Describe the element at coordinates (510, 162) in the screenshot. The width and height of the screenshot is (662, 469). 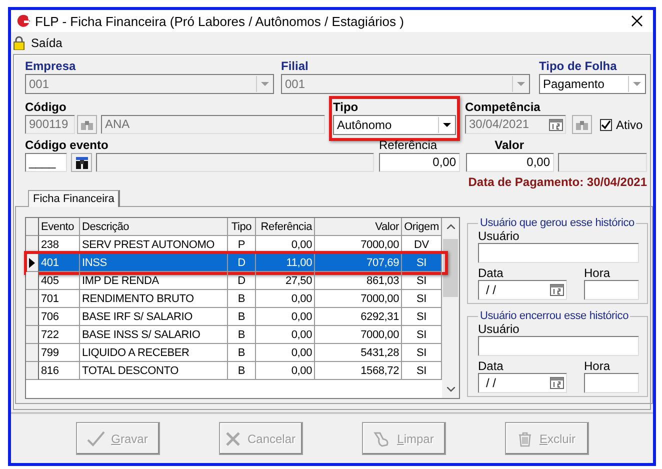
I see `valor-field: 0,00` at that location.